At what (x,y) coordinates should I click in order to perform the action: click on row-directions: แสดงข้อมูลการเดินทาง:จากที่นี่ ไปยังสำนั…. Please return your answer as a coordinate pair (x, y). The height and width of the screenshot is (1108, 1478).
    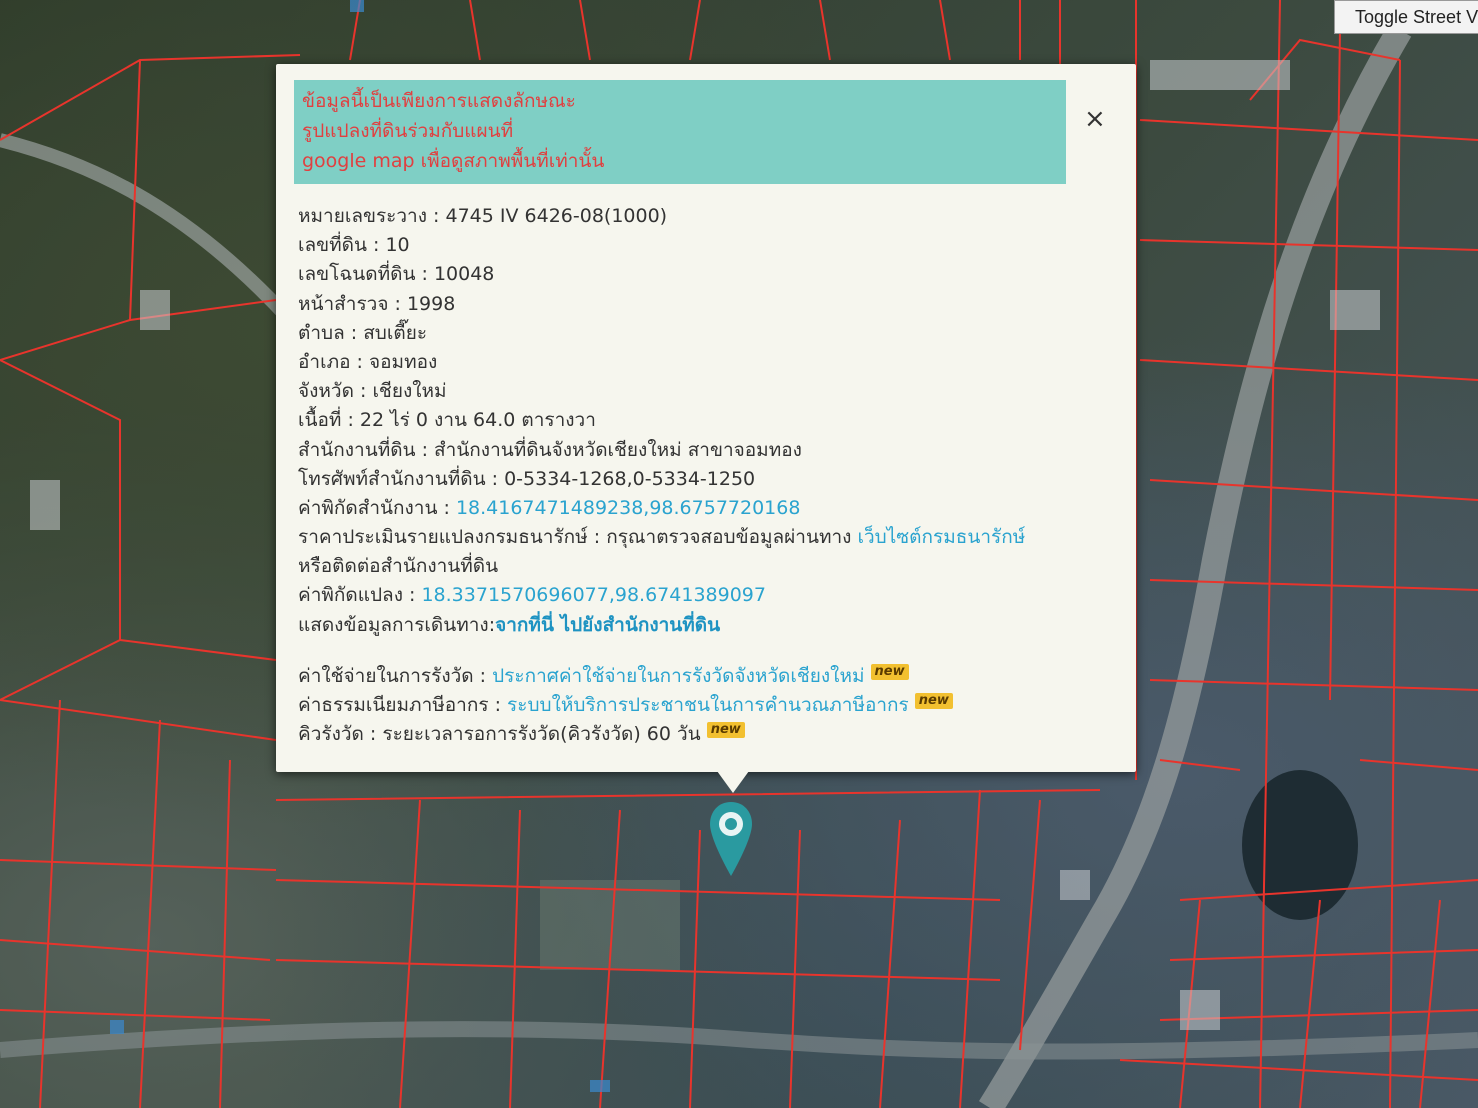
    Looking at the image, I should click on (708, 625).